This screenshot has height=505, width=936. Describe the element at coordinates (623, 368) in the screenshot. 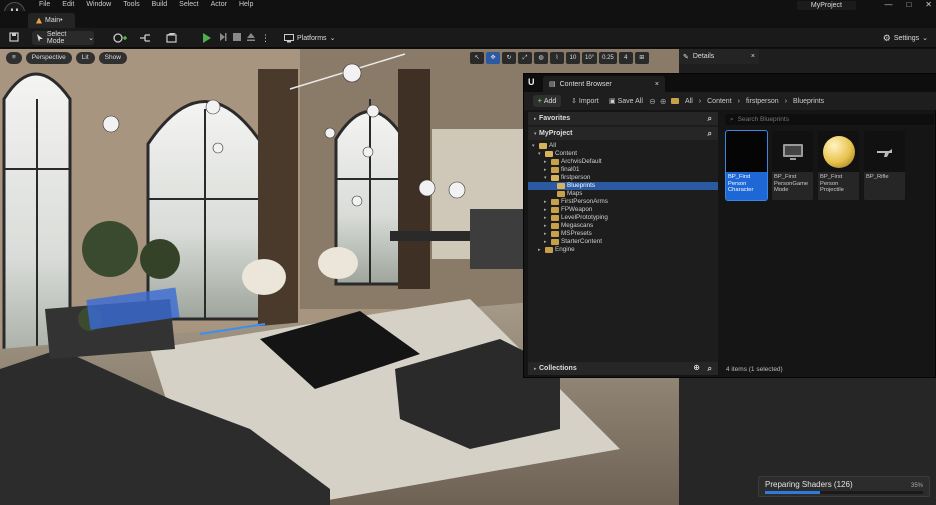

I see `collections-header: ▸ Collections ⊕ ⌕` at that location.